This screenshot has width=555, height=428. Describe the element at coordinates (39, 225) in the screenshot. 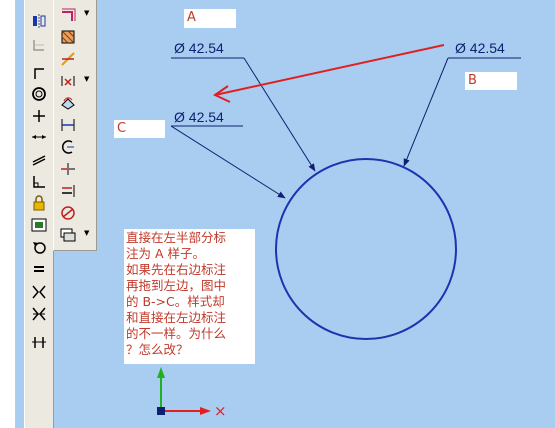

I see `grid-icon` at that location.